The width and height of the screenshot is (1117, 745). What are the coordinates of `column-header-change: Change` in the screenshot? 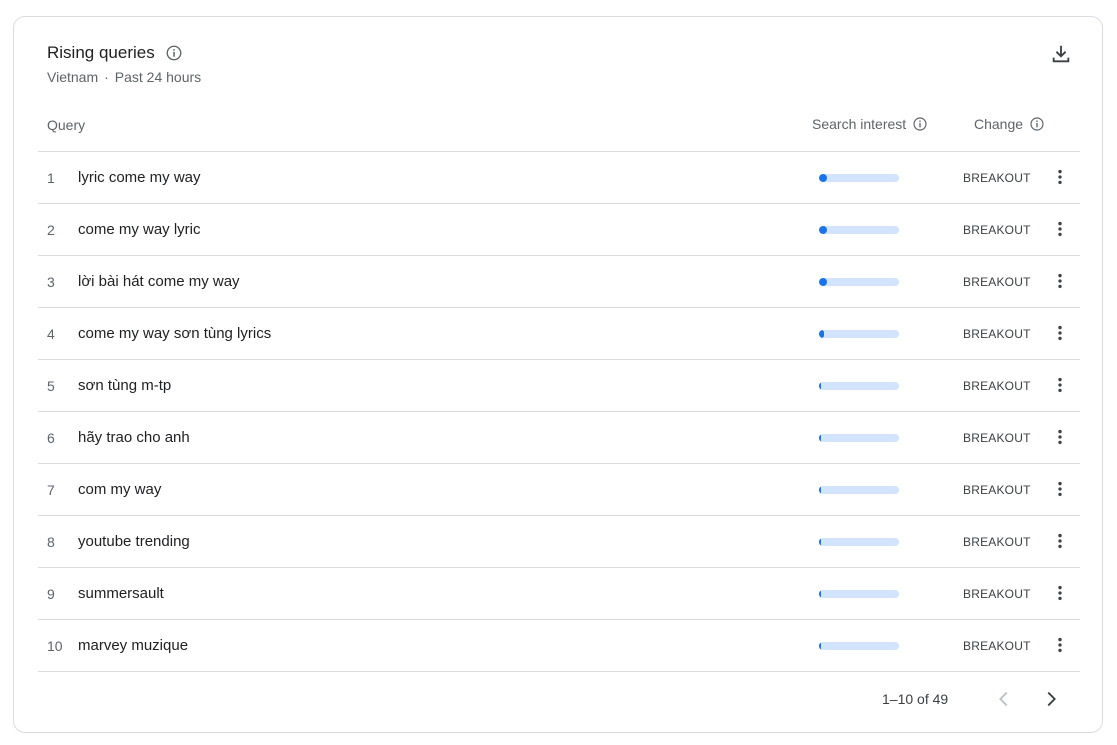 It's located at (1009, 124).